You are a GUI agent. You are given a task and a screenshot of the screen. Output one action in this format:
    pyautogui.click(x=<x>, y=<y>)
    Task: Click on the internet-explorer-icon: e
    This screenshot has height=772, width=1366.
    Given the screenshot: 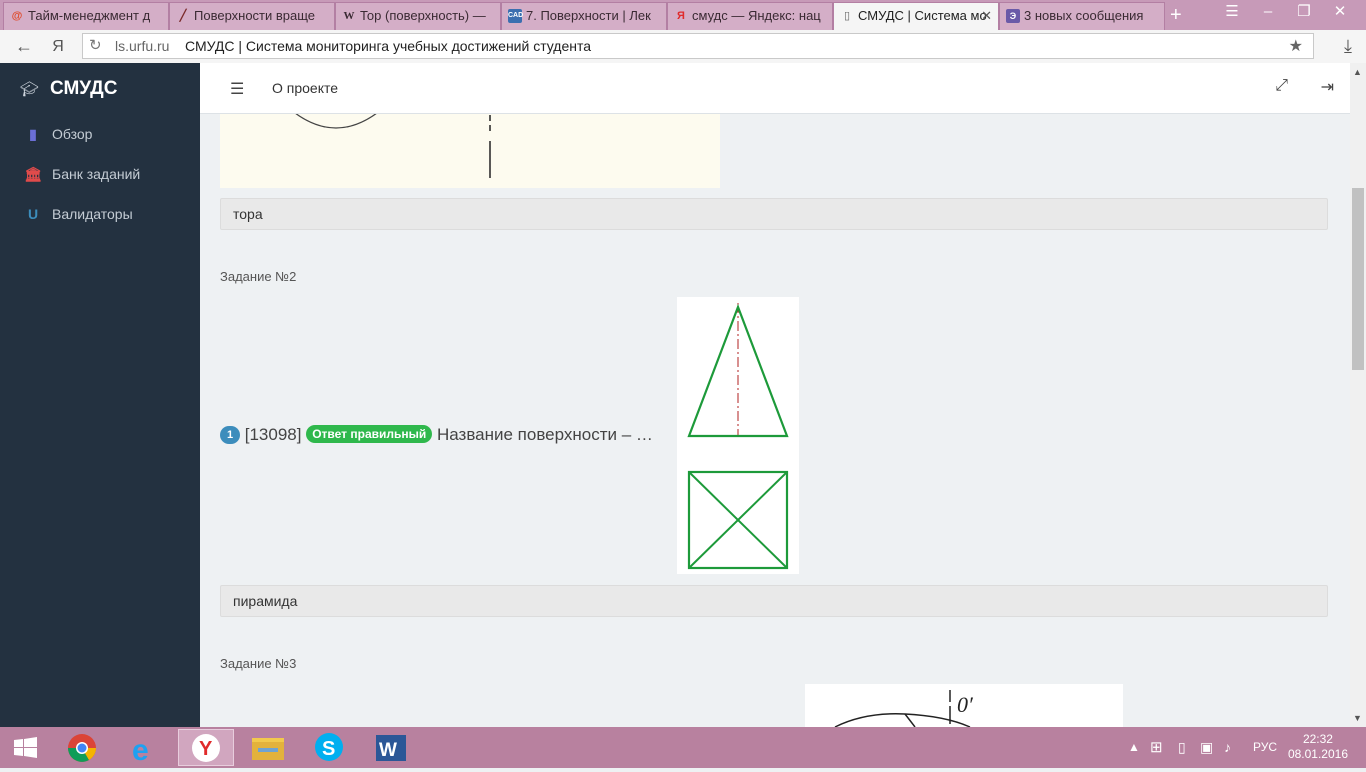 What is the action you would take?
    pyautogui.click(x=140, y=750)
    